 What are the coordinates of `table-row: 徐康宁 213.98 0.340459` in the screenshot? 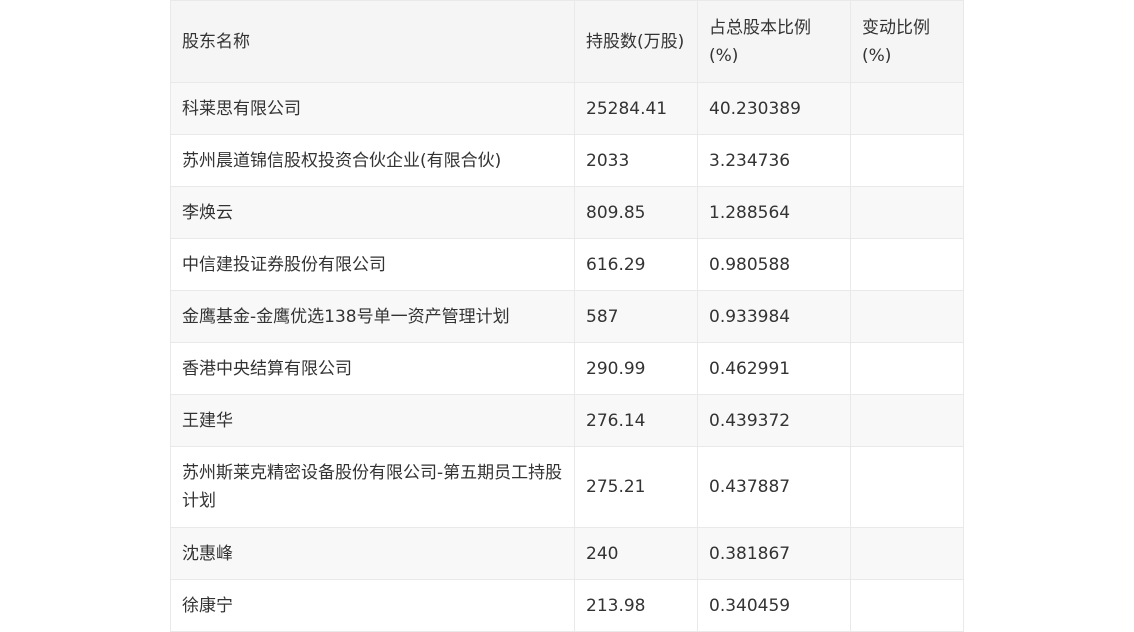 It's located at (567, 605).